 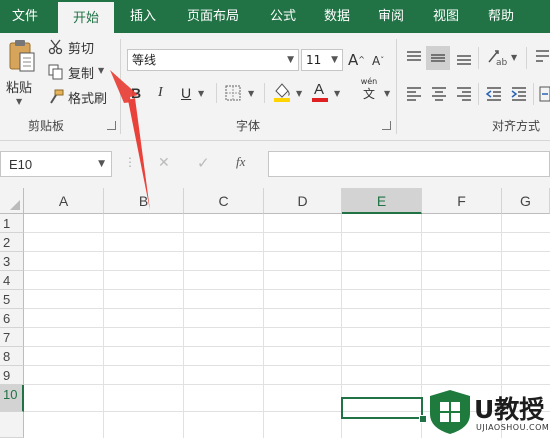 What do you see at coordinates (12, 280) in the screenshot?
I see `row-header-4: 4` at bounding box center [12, 280].